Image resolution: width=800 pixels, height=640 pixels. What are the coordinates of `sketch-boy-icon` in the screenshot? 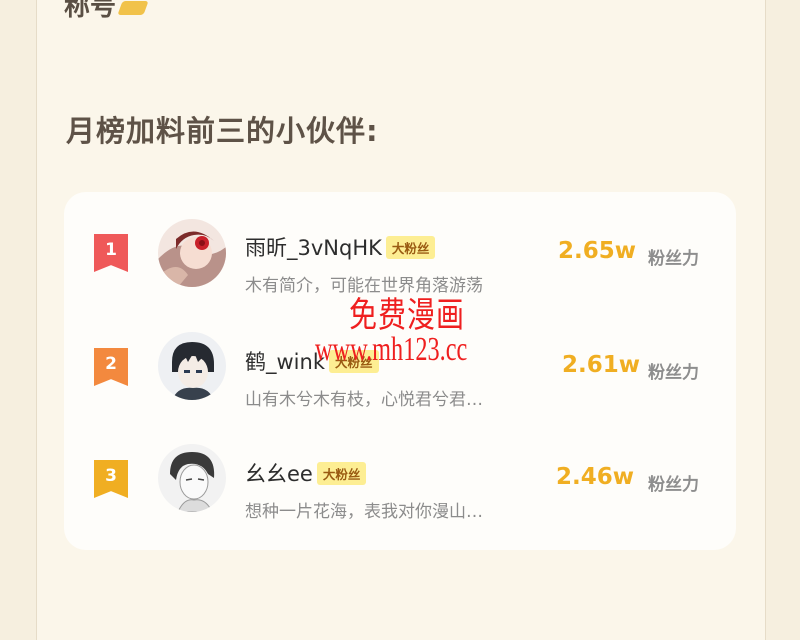 It's located at (192, 478).